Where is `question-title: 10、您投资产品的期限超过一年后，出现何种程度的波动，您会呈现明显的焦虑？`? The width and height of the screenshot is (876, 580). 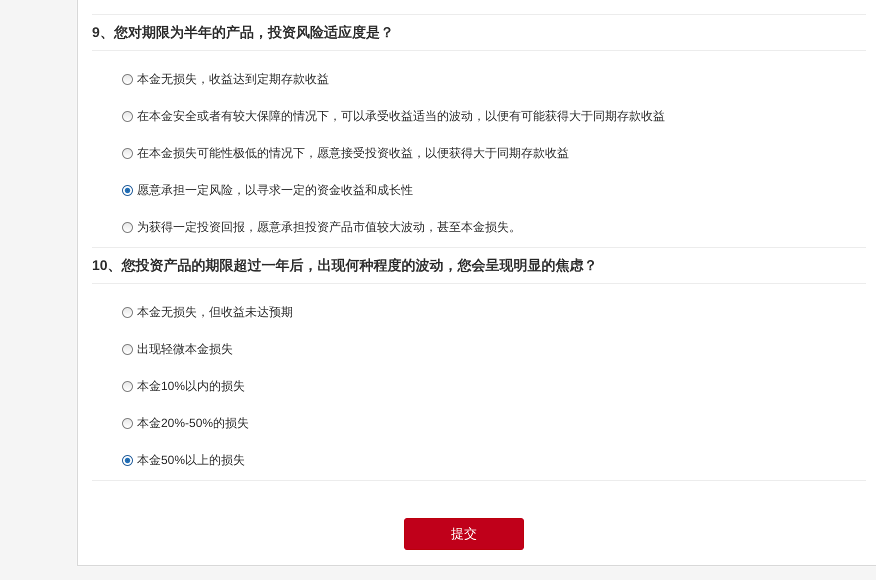 question-title: 10、您投资产品的期限超过一年后，出现何种程度的波动，您会呈现明显的焦虑？ is located at coordinates (345, 265).